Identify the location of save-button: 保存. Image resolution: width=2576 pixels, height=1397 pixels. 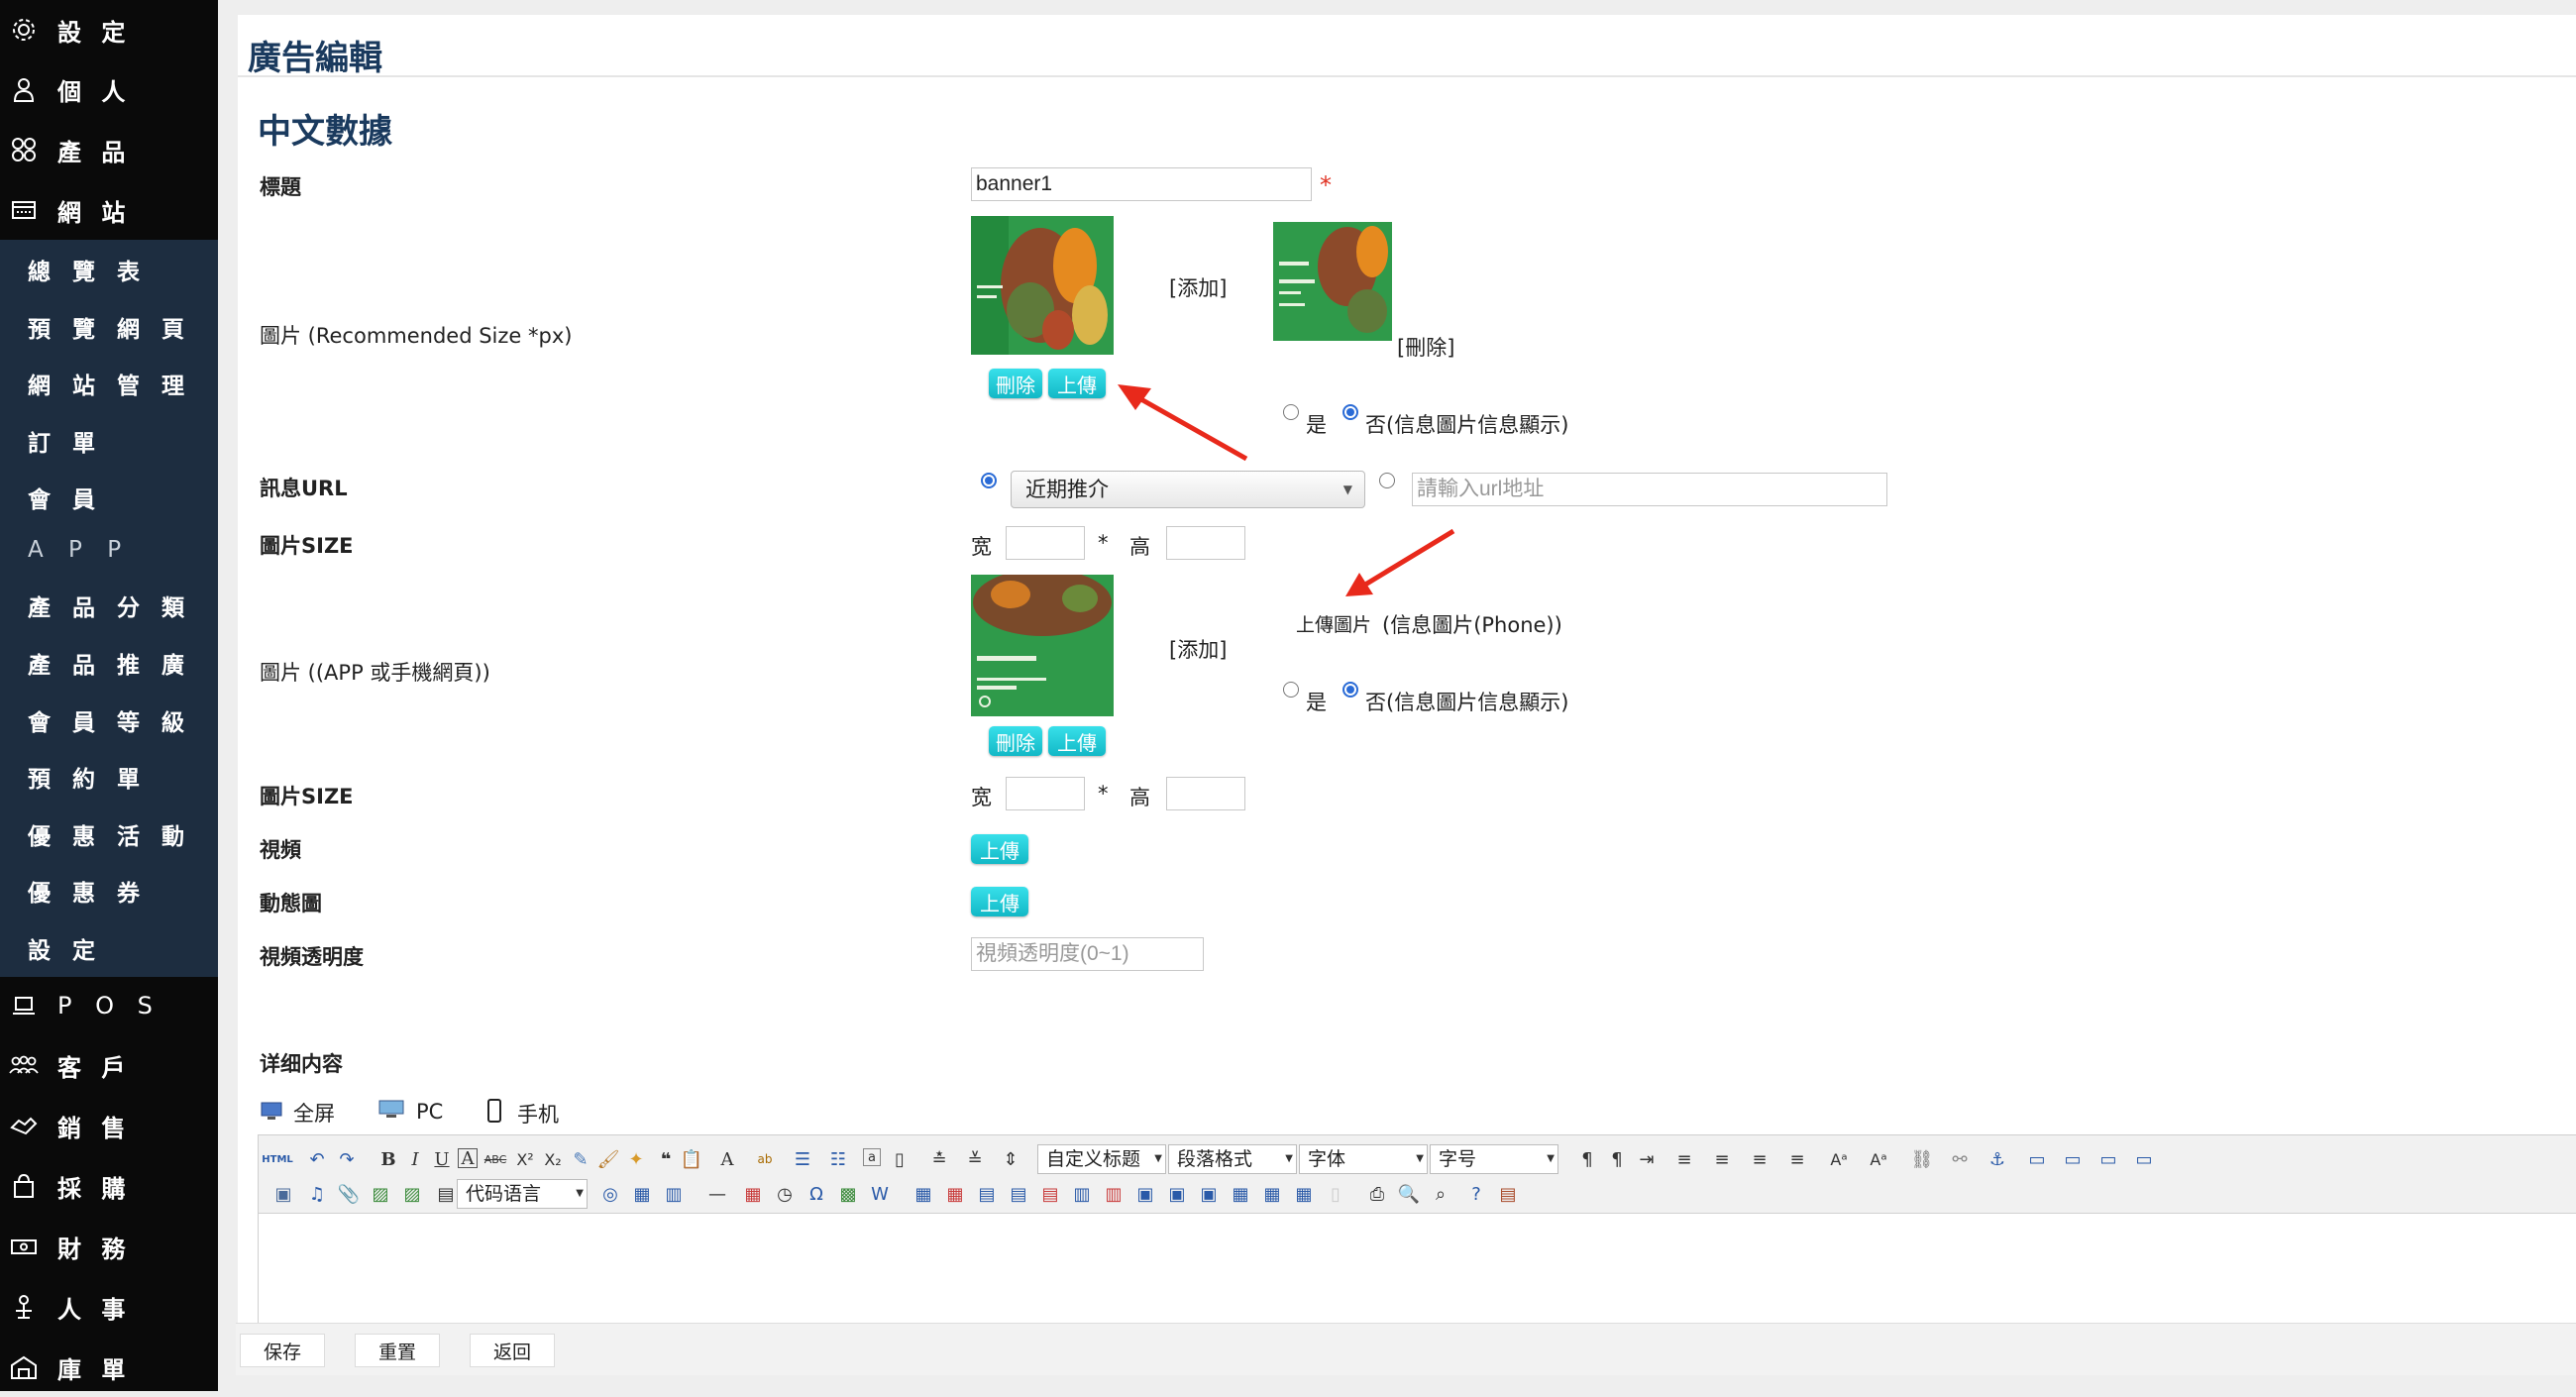
(283, 1351).